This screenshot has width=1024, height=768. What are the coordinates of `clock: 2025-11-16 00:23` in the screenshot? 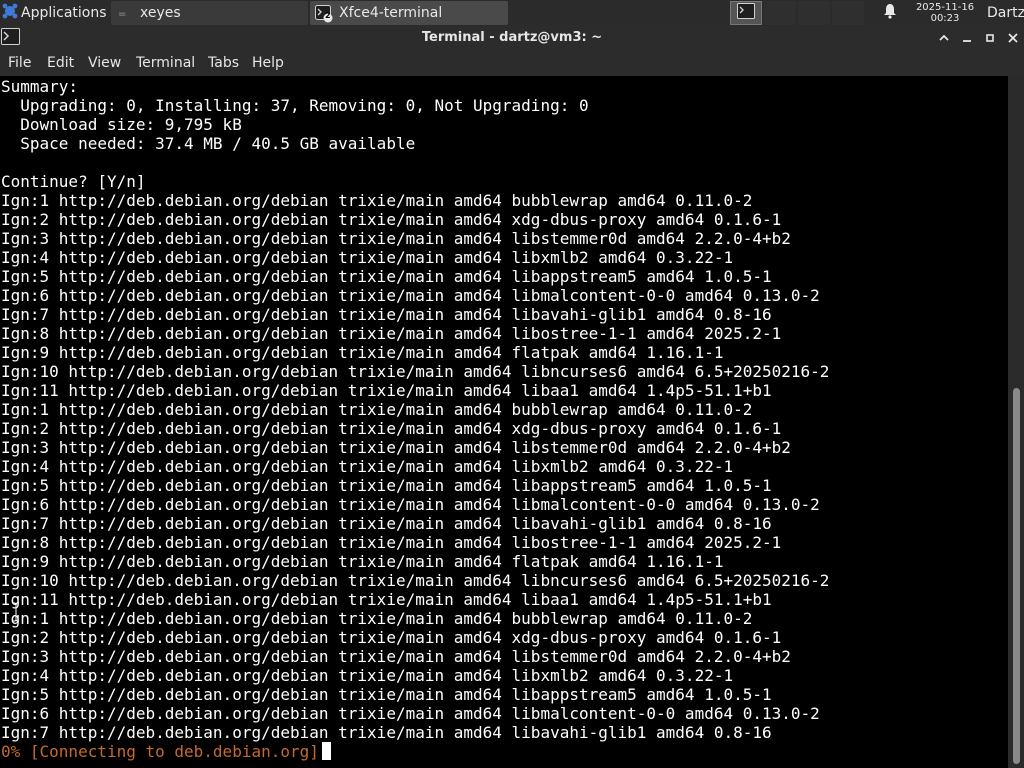 It's located at (945, 13).